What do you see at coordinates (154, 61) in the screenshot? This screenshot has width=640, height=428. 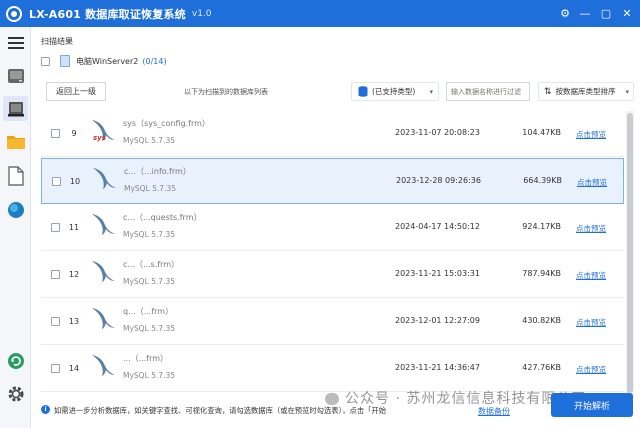 I see `source-count: (0/14)` at bounding box center [154, 61].